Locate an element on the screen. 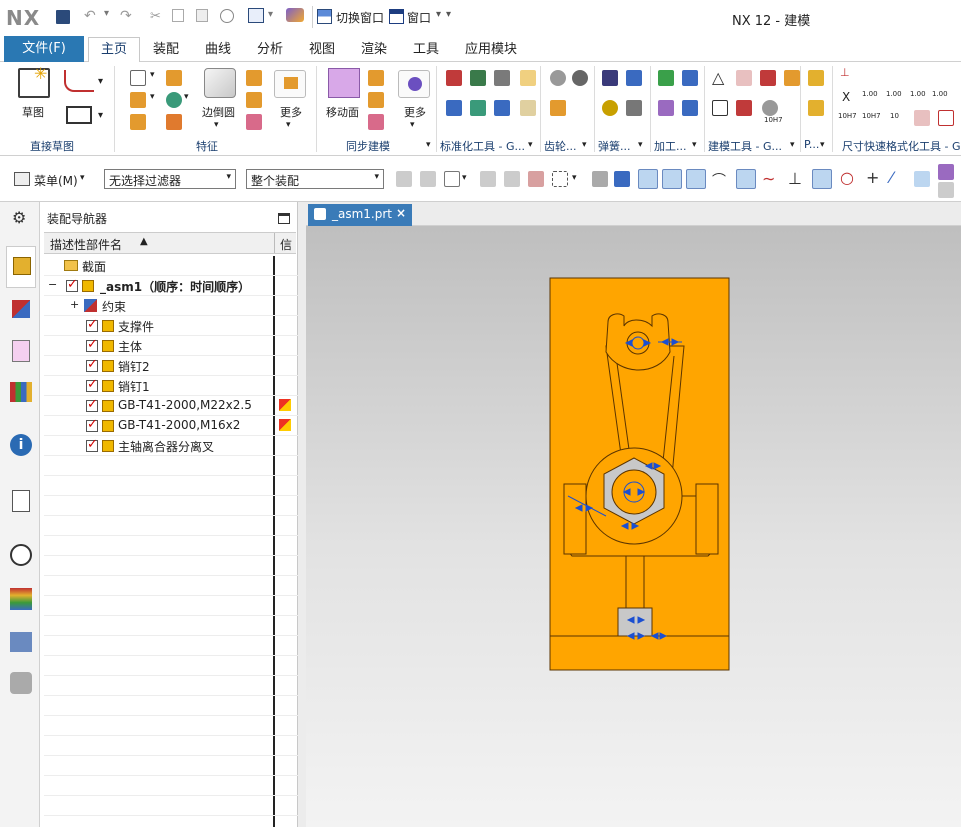 Image resolution: width=961 pixels, height=827 pixels. tree-row-part: 销钉1 is located at coordinates (172, 386).